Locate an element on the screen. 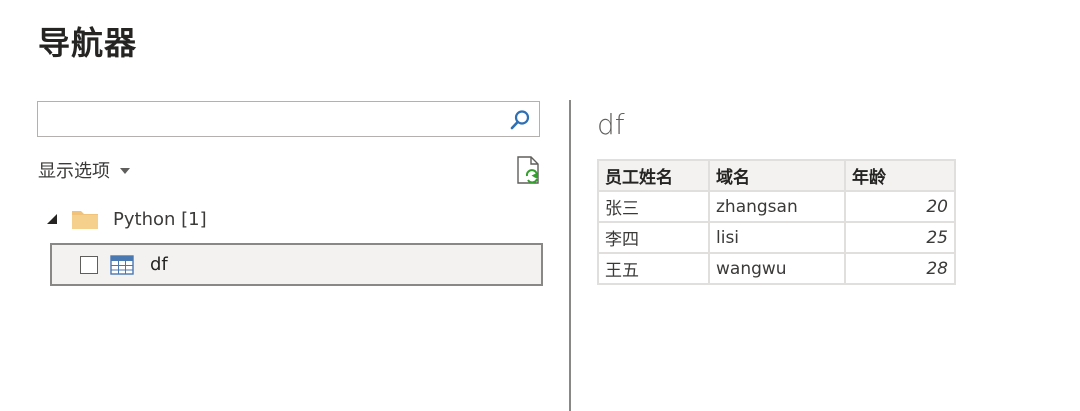  table-cell: zhangsan is located at coordinates (777, 206).